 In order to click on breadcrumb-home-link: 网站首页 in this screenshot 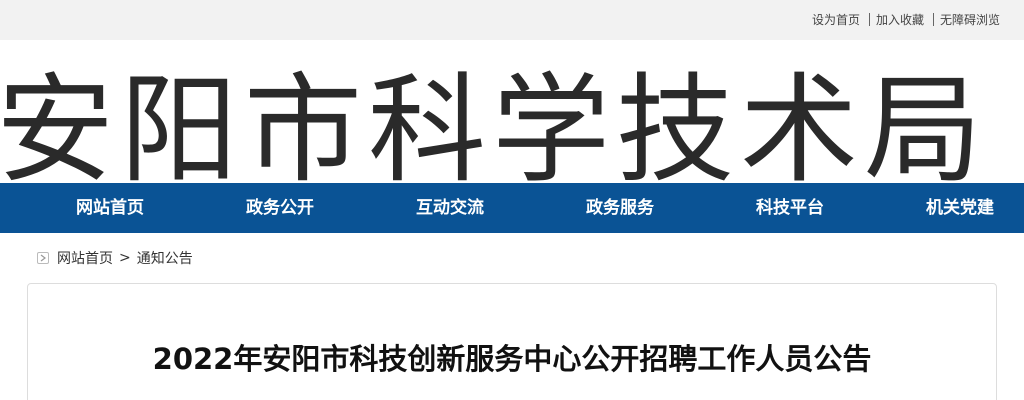, I will do `click(85, 258)`.